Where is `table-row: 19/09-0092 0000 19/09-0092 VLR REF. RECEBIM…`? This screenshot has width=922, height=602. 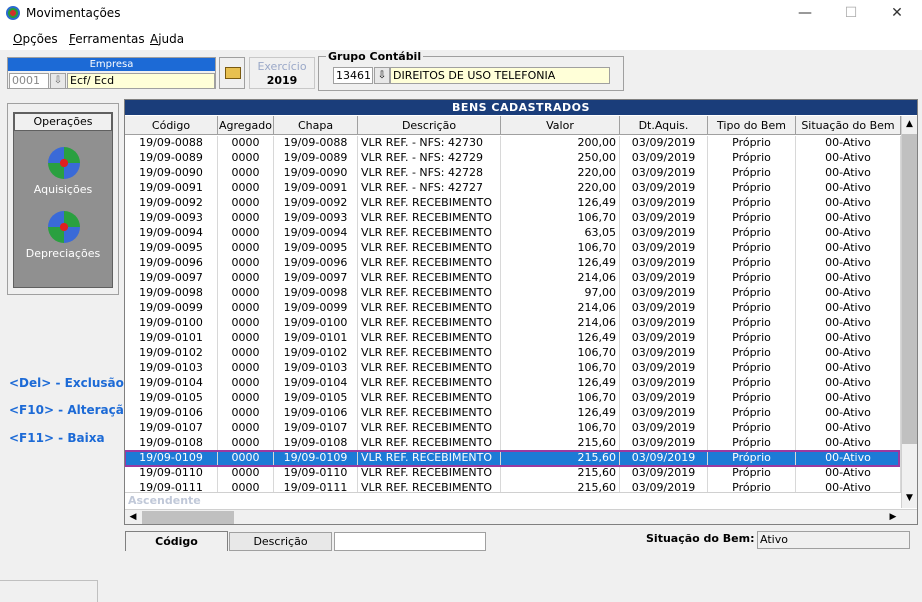 table-row: 19/09-0092 0000 19/09-0092 VLR REF. RECEBIM… is located at coordinates (513, 203).